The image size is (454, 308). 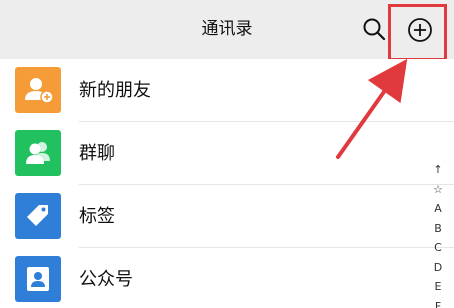 I want to click on alphabet-index: ↑ ☆ A B C D E F, so click(x=438, y=234).